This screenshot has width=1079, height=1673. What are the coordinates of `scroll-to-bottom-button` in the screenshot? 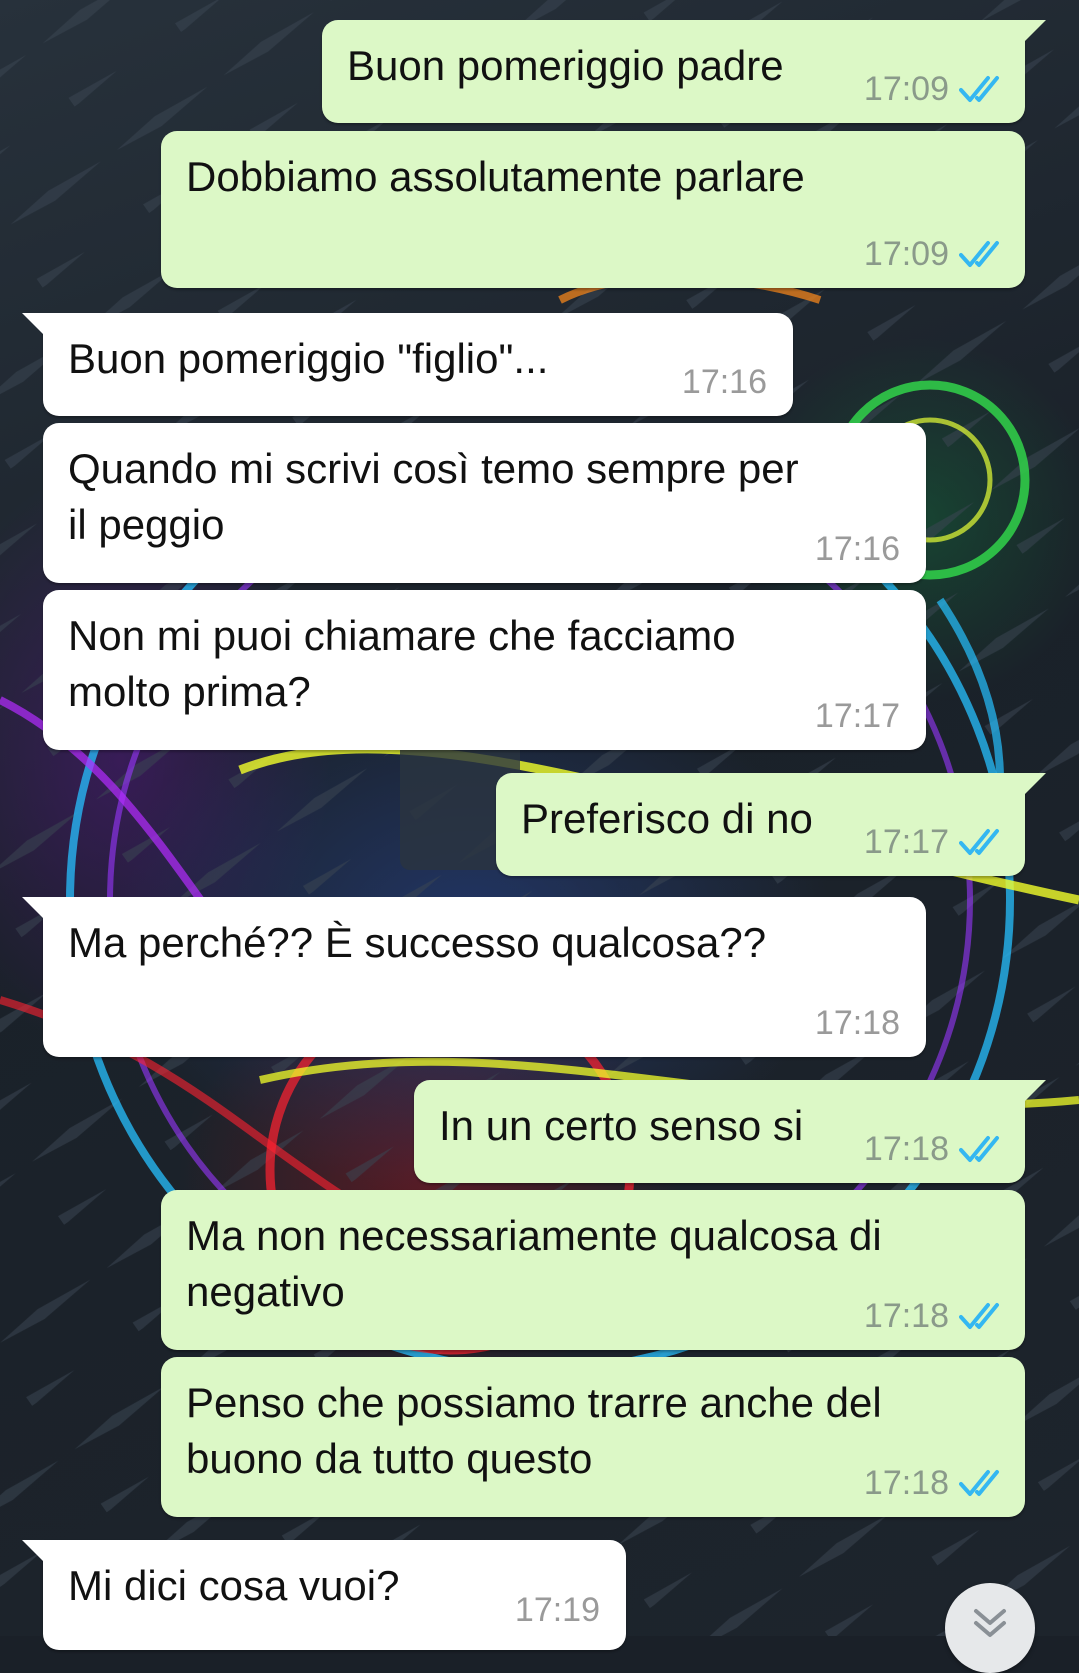 It's located at (990, 1628).